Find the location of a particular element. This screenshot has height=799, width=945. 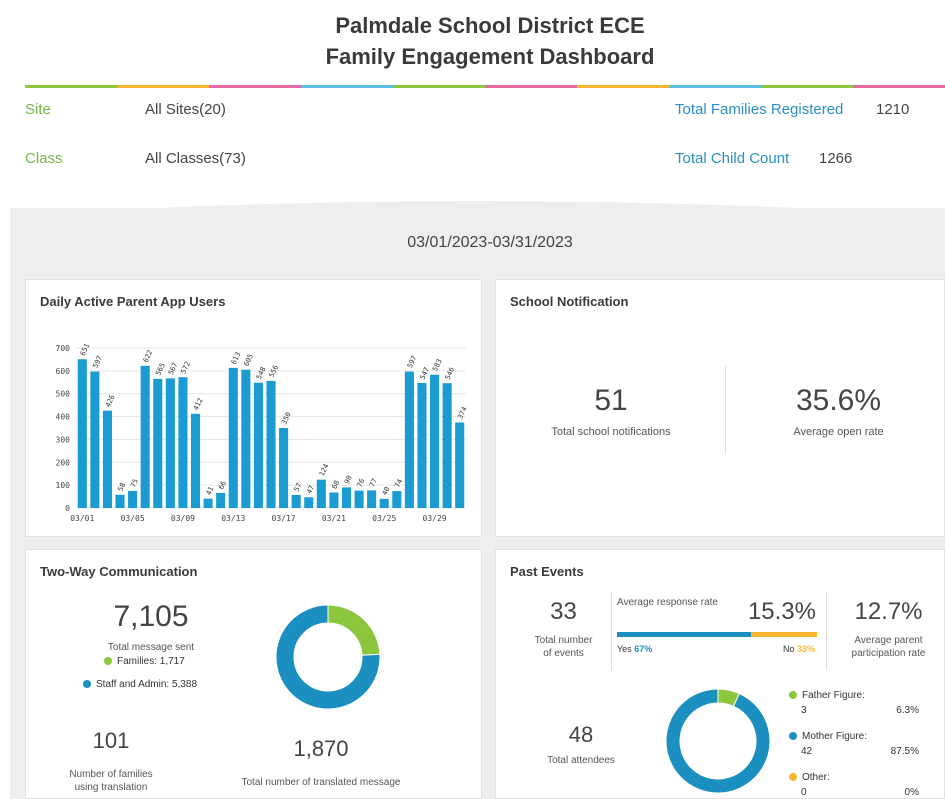

color-stripe-divider is located at coordinates (485, 86).